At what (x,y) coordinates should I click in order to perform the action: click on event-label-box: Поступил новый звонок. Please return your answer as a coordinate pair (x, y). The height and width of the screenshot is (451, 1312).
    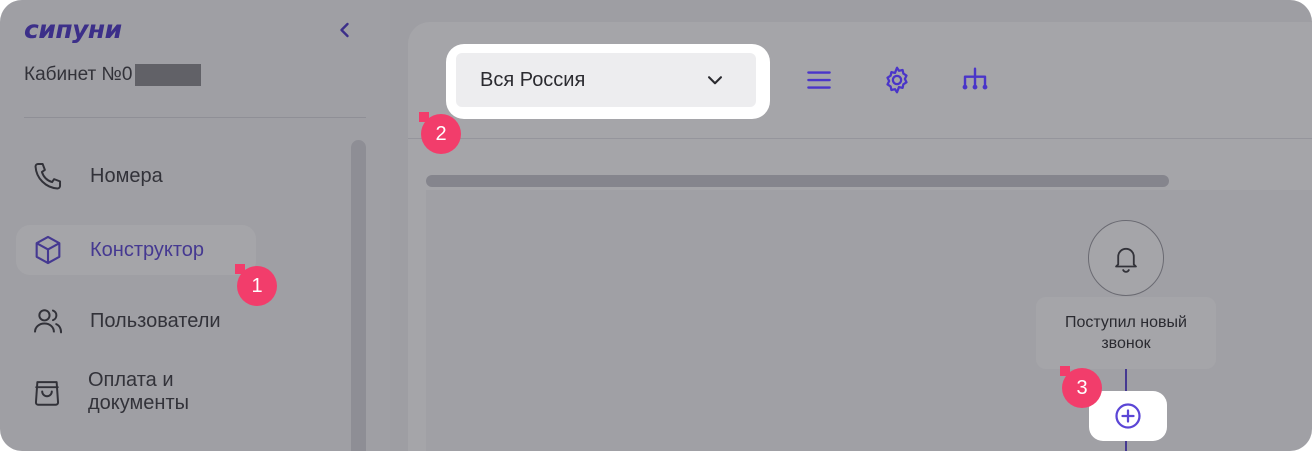
    Looking at the image, I should click on (1126, 333).